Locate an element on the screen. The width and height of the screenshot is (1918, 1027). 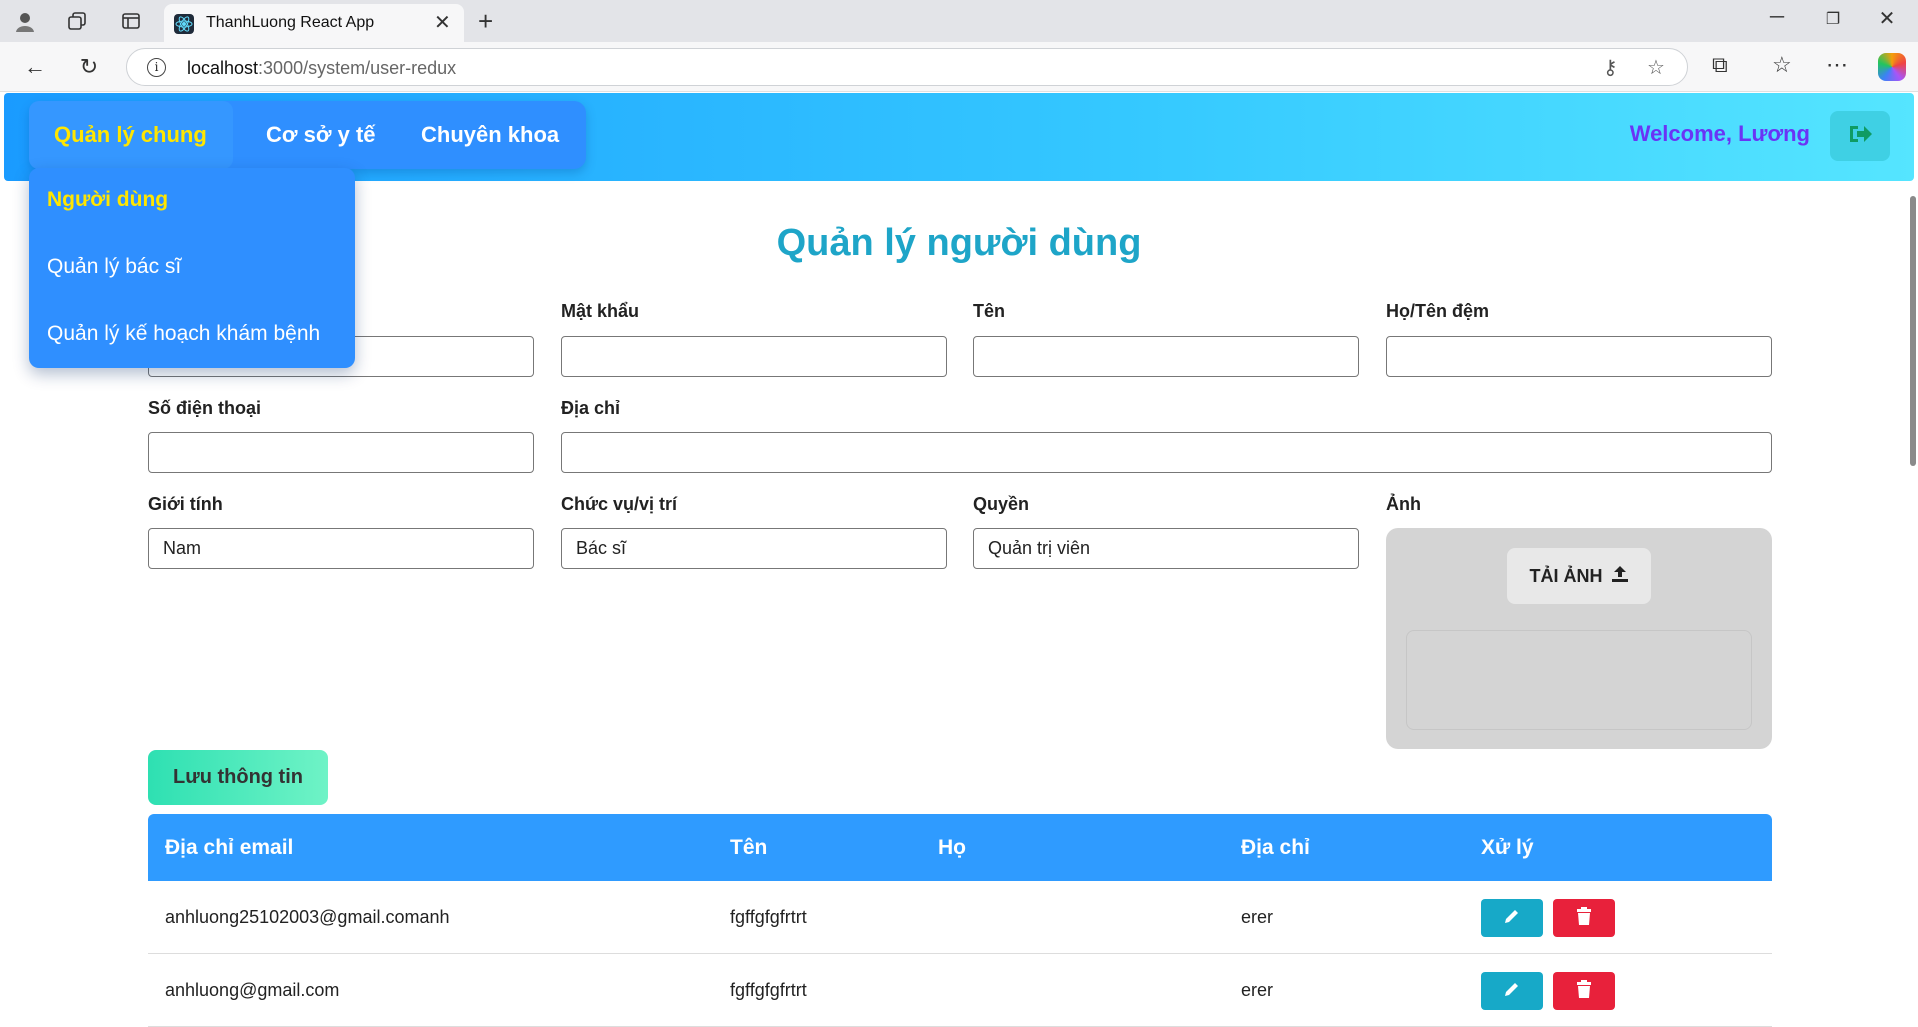
reload-icon: ↻ is located at coordinates (89, 67).